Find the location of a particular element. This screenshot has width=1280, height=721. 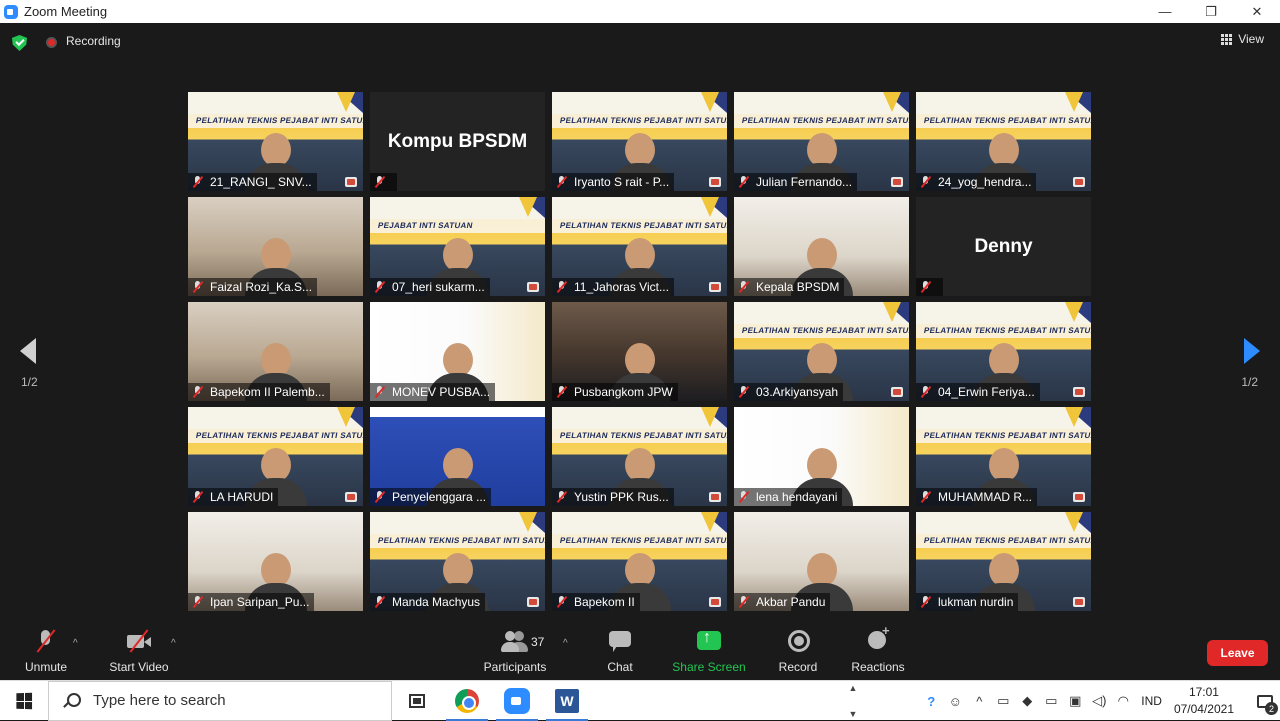

view-button: View is located at coordinates (1242, 39).